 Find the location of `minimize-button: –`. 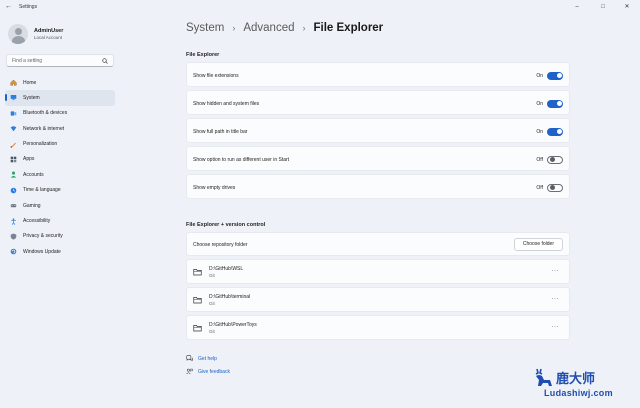

minimize-button: – is located at coordinates (577, 7).